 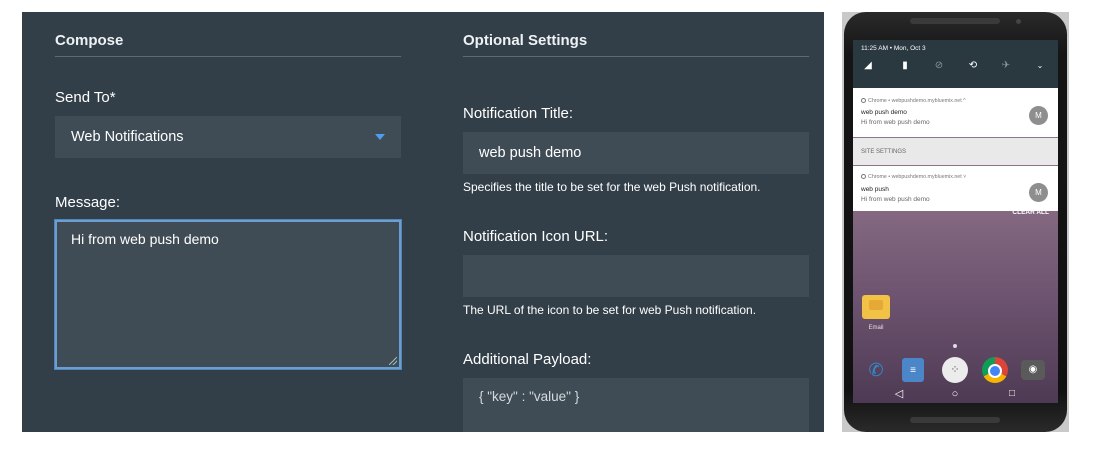 What do you see at coordinates (636, 276) in the screenshot?
I see `icon-url-input` at bounding box center [636, 276].